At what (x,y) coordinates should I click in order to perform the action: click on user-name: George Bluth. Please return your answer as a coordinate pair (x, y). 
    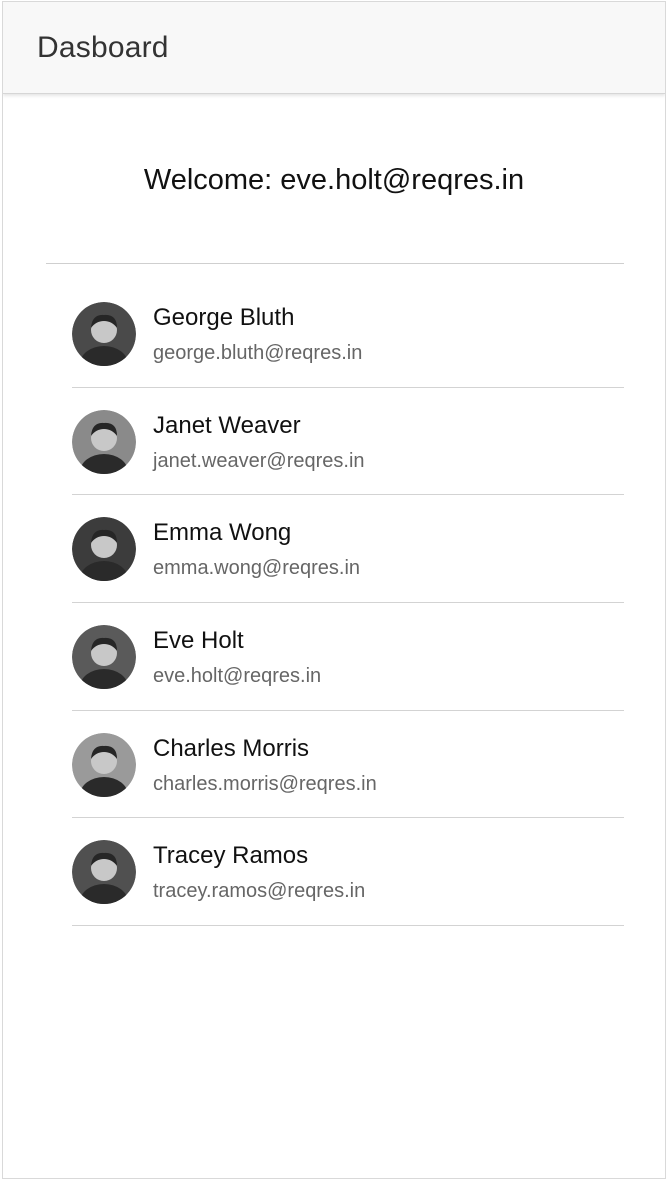
    Looking at the image, I should click on (224, 317).